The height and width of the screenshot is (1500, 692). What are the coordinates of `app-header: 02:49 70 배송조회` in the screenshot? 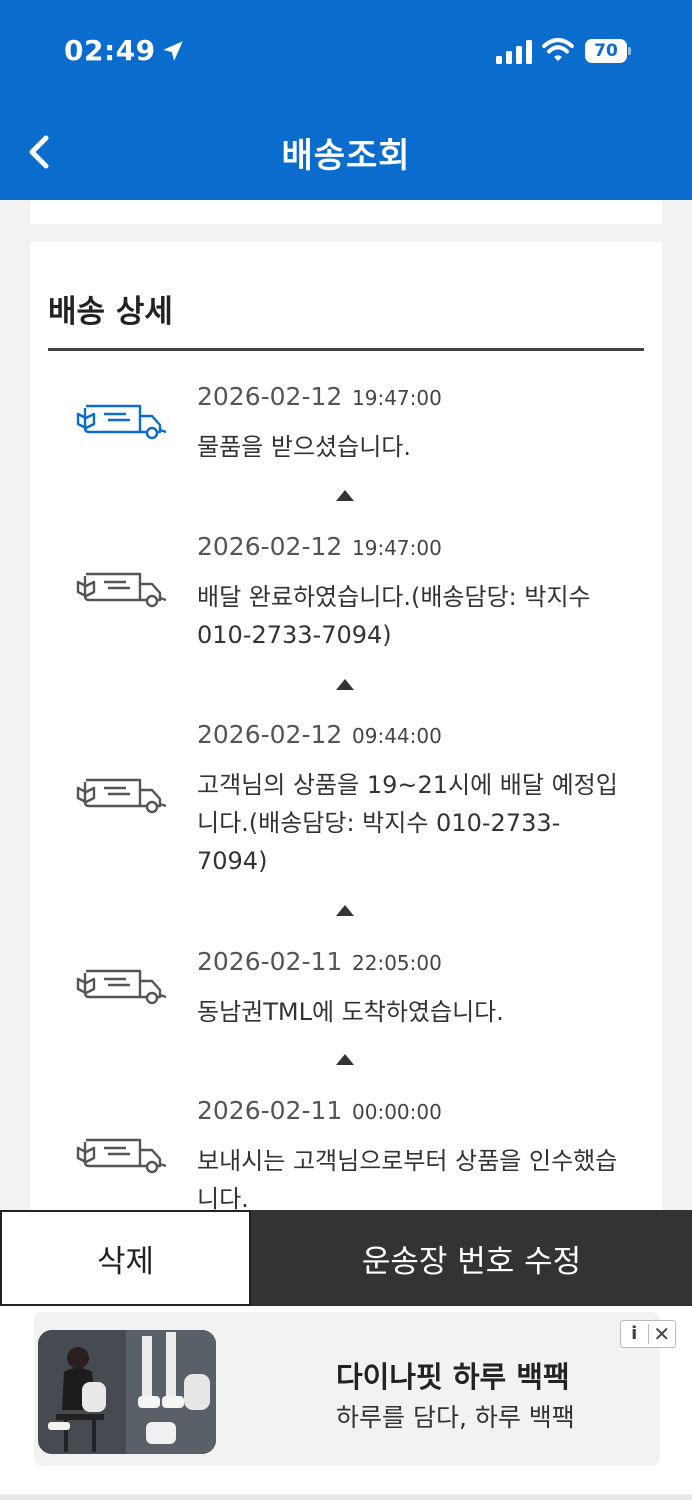 It's located at (346, 100).